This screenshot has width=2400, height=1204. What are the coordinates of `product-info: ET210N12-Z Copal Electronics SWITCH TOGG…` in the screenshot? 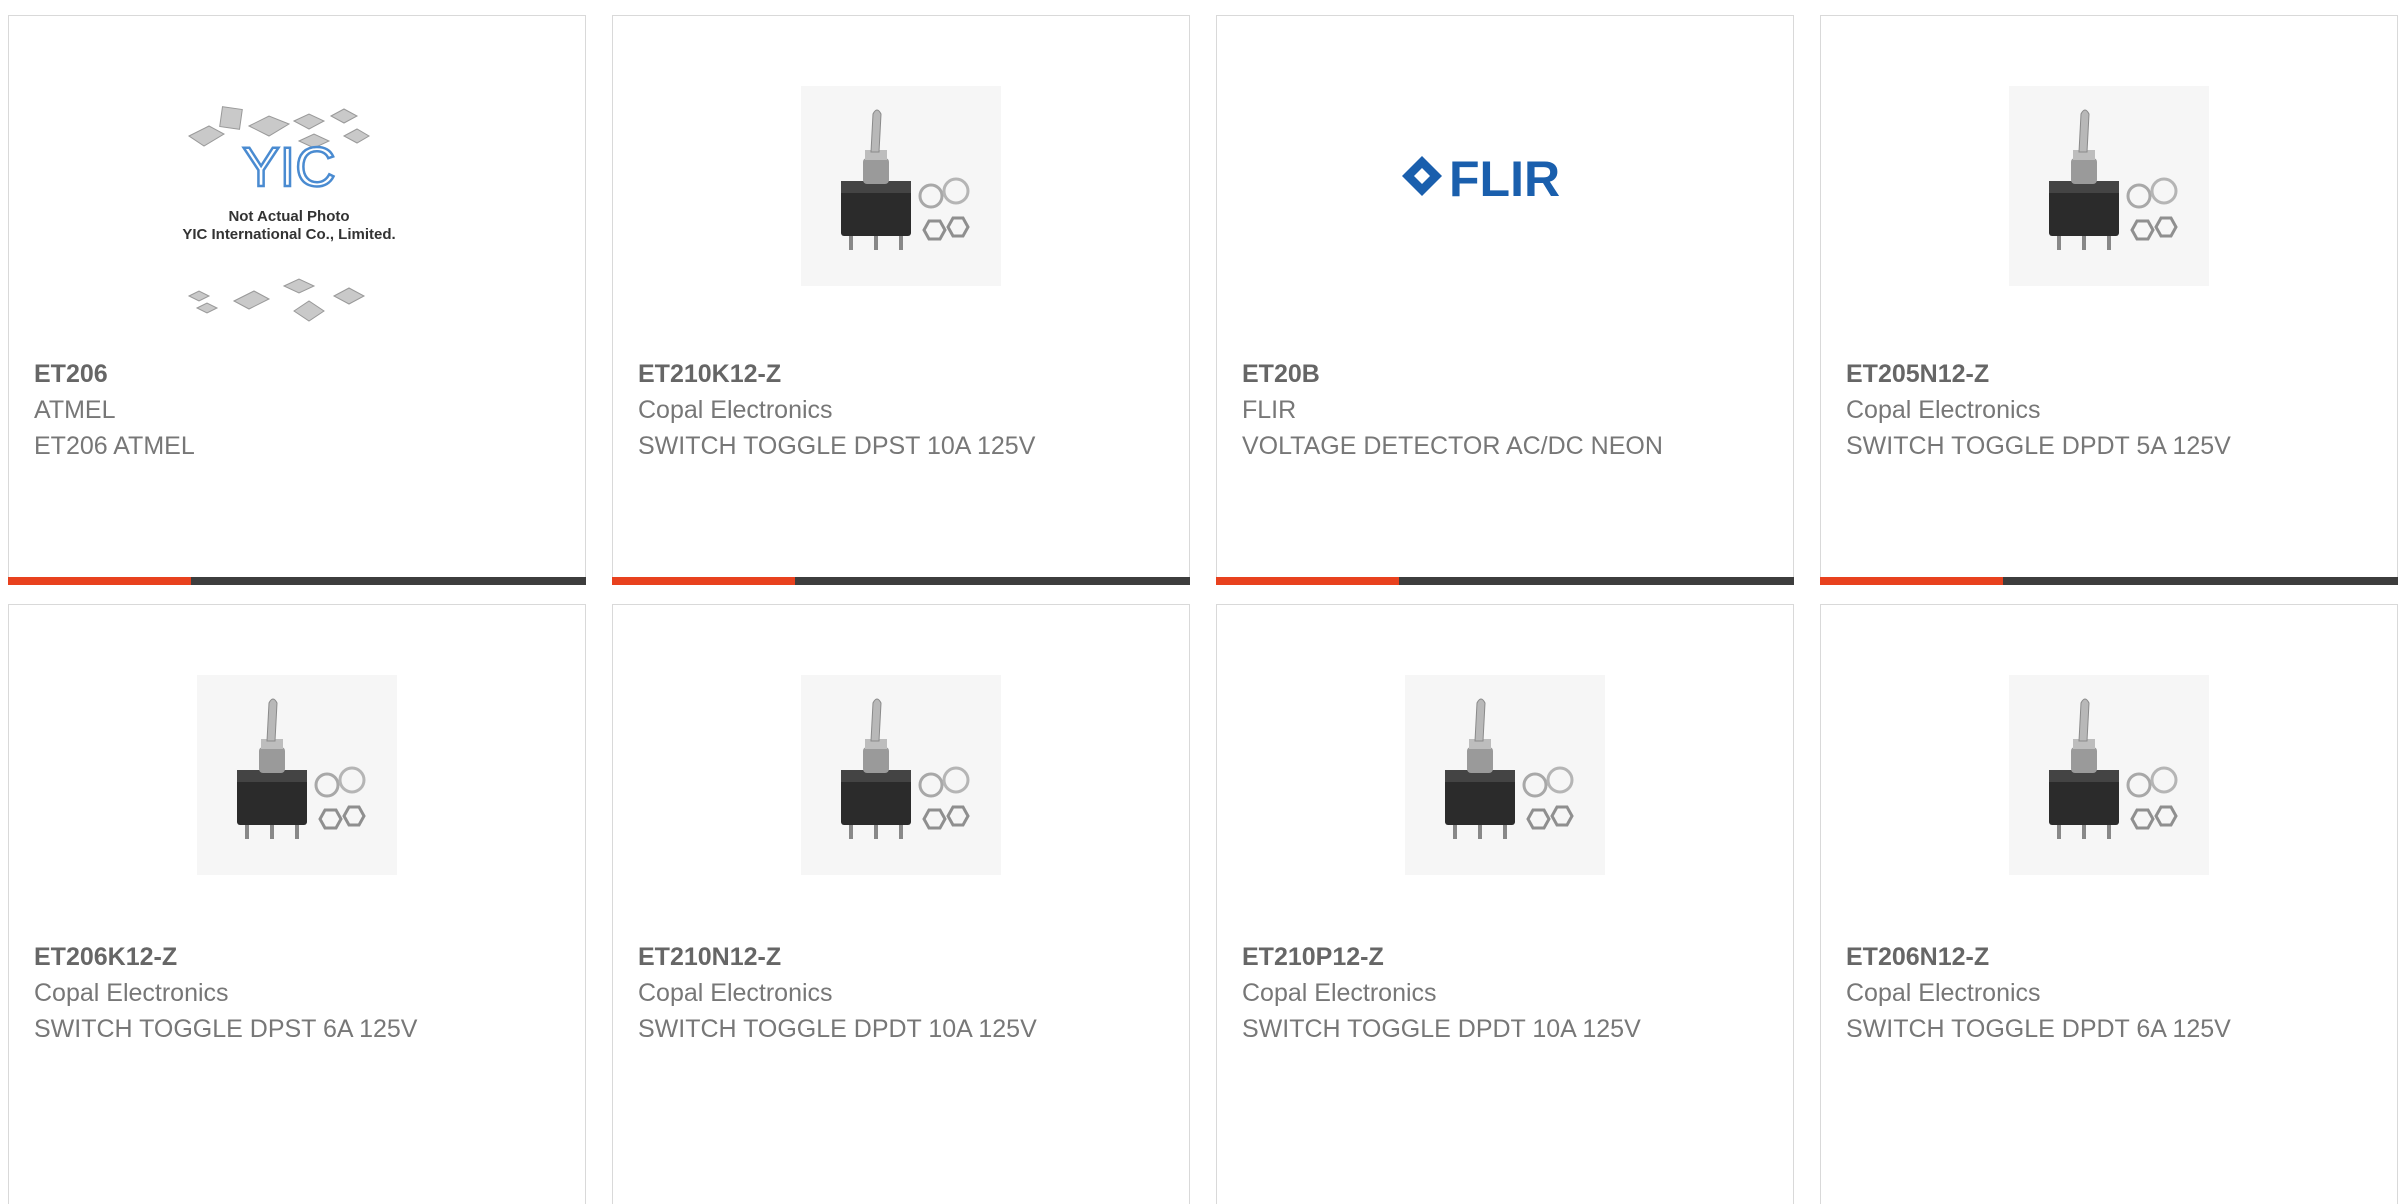 It's located at (898, 993).